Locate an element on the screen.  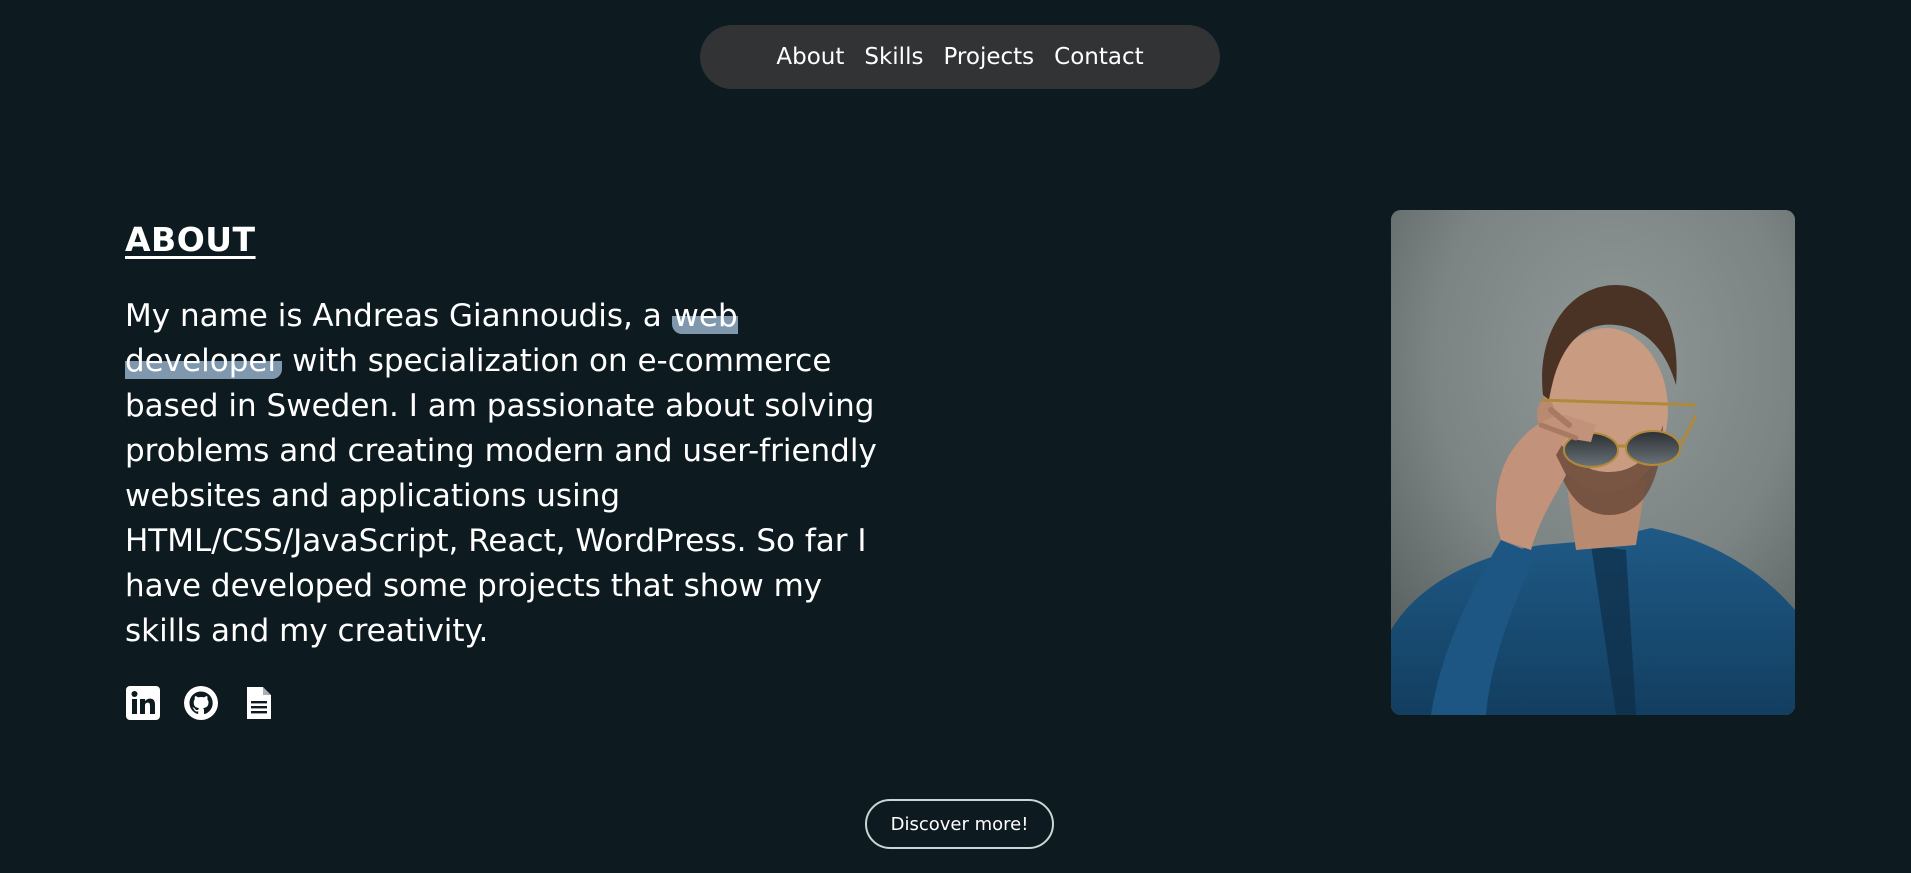
bio-prefix: My name is Andreas Giannoudis, a is located at coordinates (398, 316).